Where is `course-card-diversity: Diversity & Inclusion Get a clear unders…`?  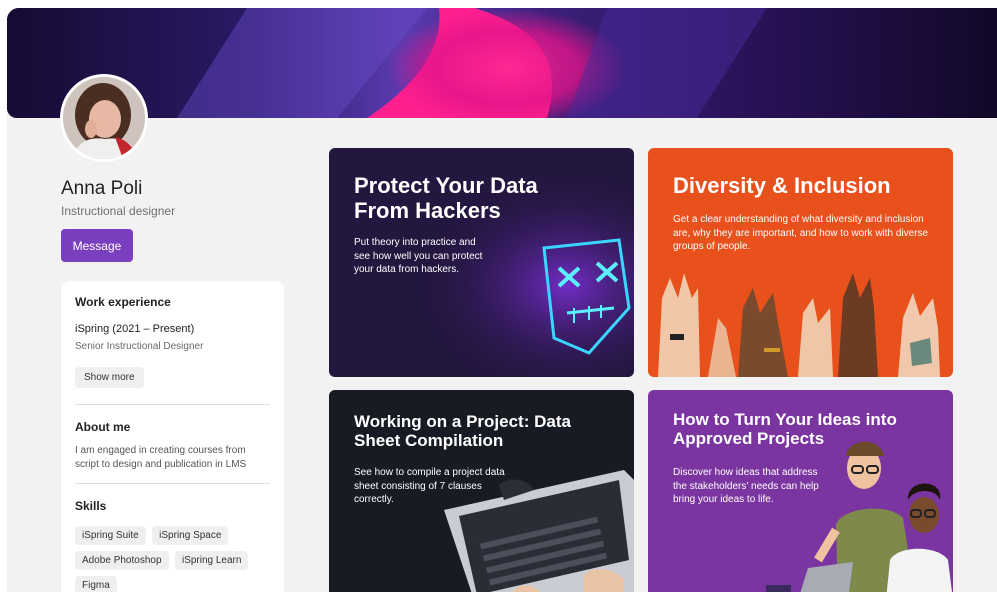
course-card-diversity: Diversity & Inclusion Get a clear unders… is located at coordinates (800, 262).